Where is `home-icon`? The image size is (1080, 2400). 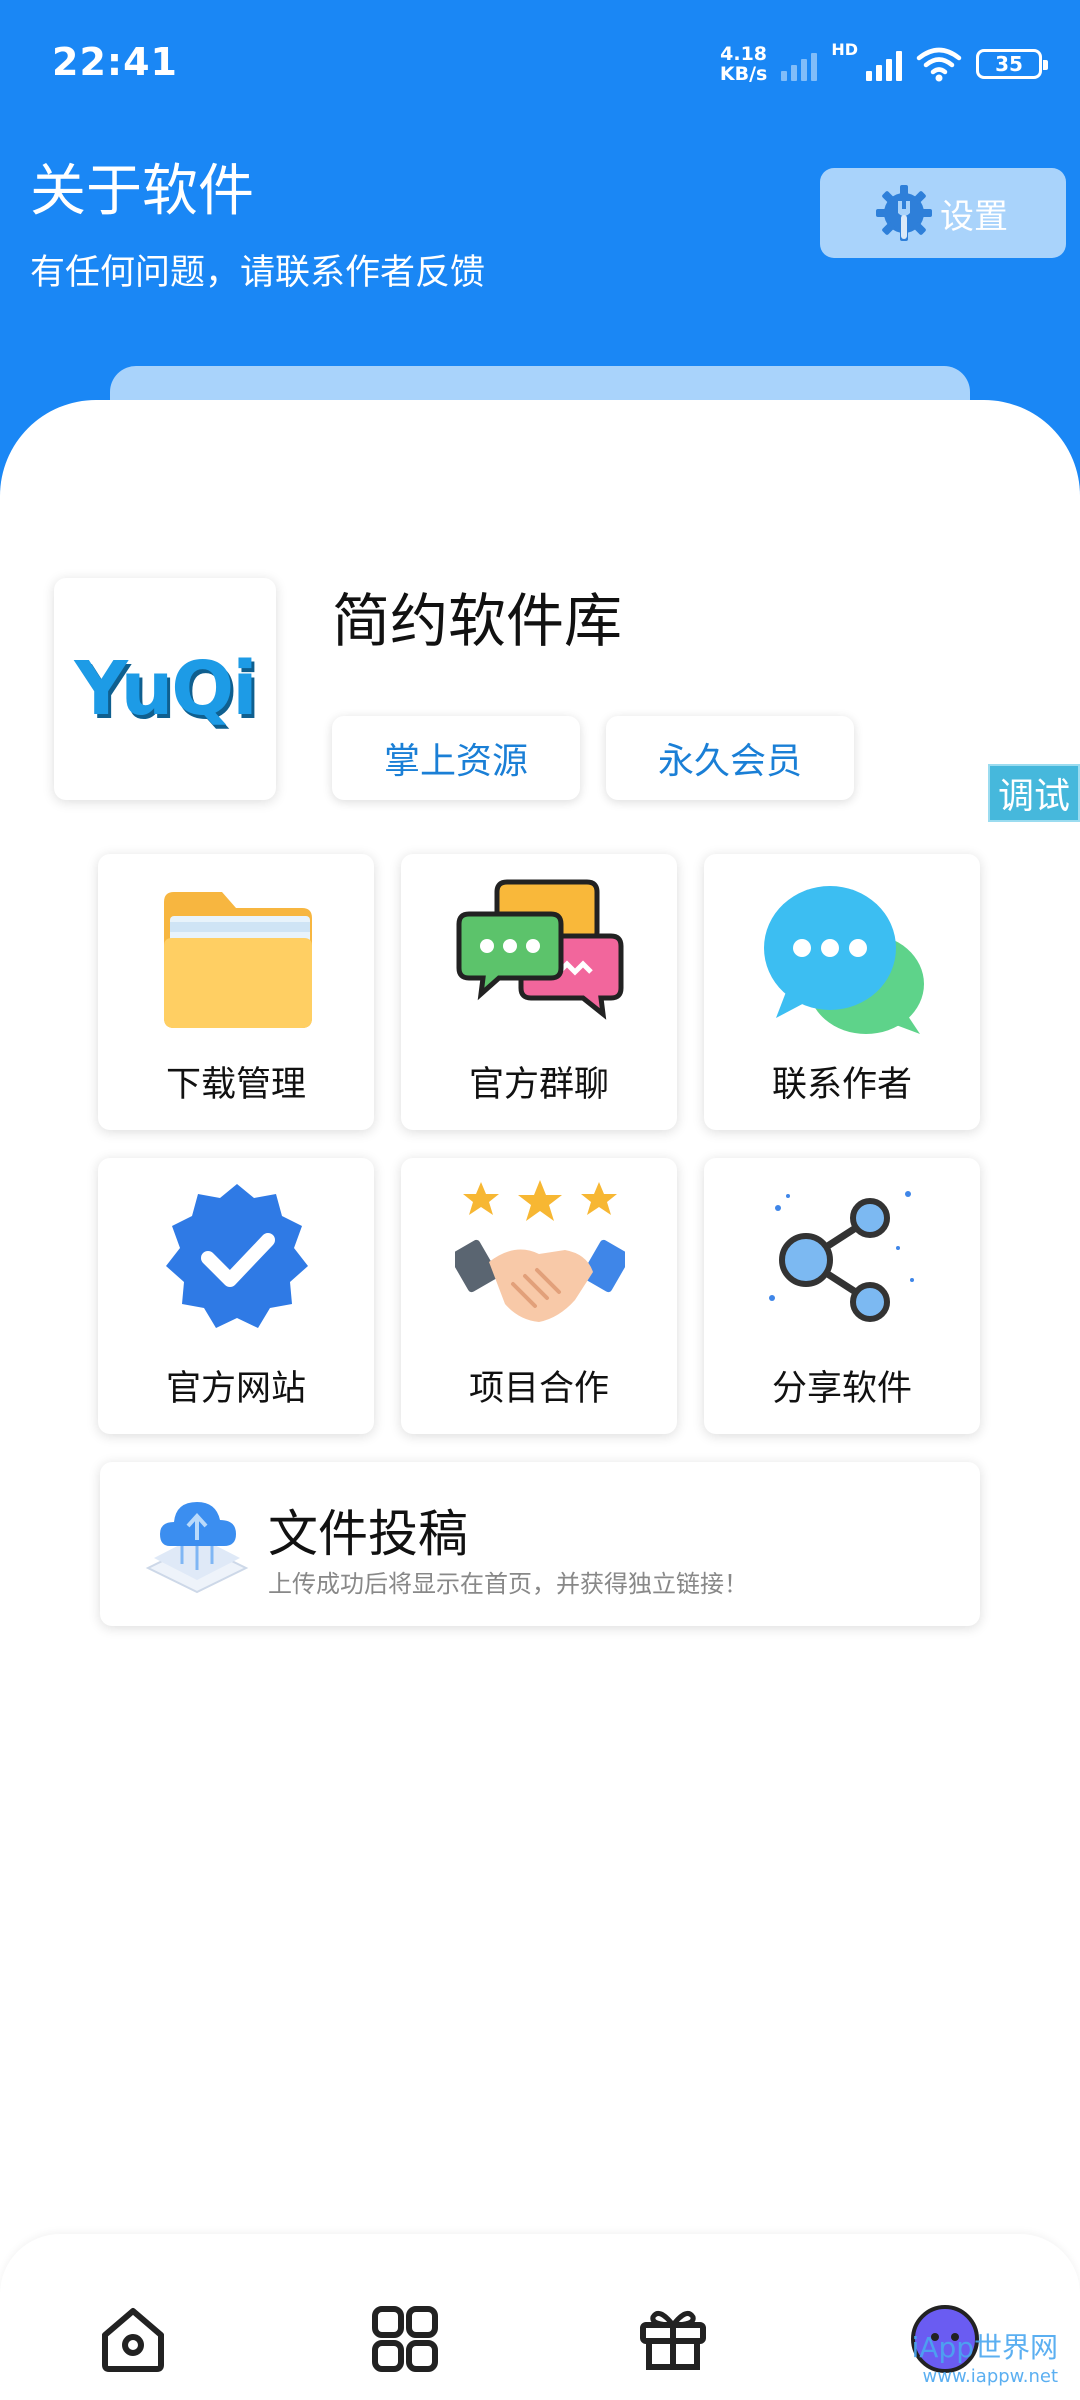 home-icon is located at coordinates (133, 2340).